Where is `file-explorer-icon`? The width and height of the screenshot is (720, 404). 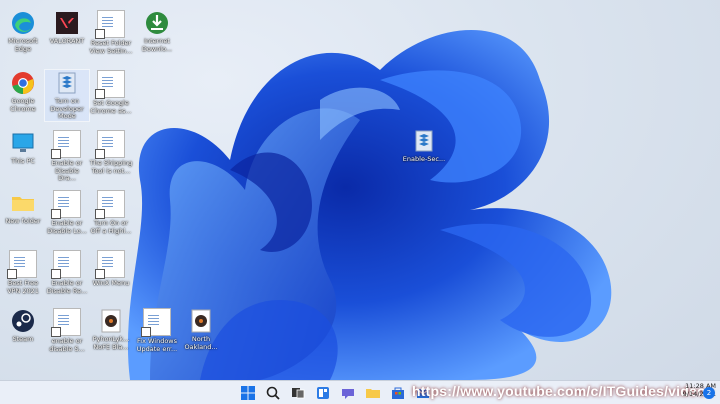 file-explorer-icon is located at coordinates (373, 393).